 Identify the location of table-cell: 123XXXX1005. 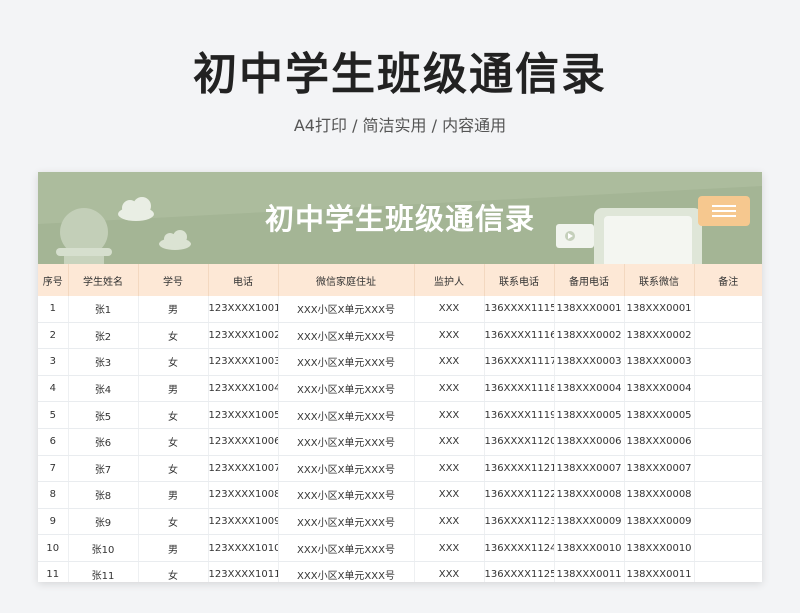
(243, 415).